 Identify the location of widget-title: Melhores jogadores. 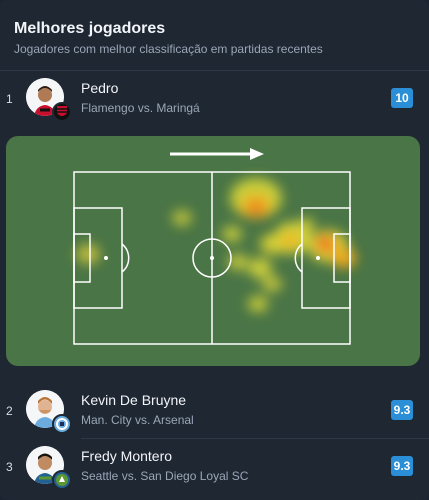
(90, 28).